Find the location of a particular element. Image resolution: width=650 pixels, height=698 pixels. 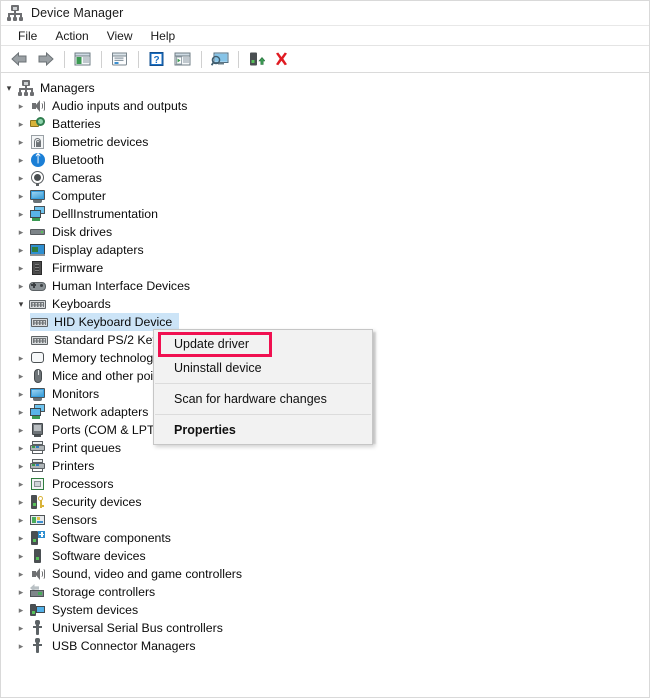

show-hide-console-tree-button is located at coordinates (82, 59).